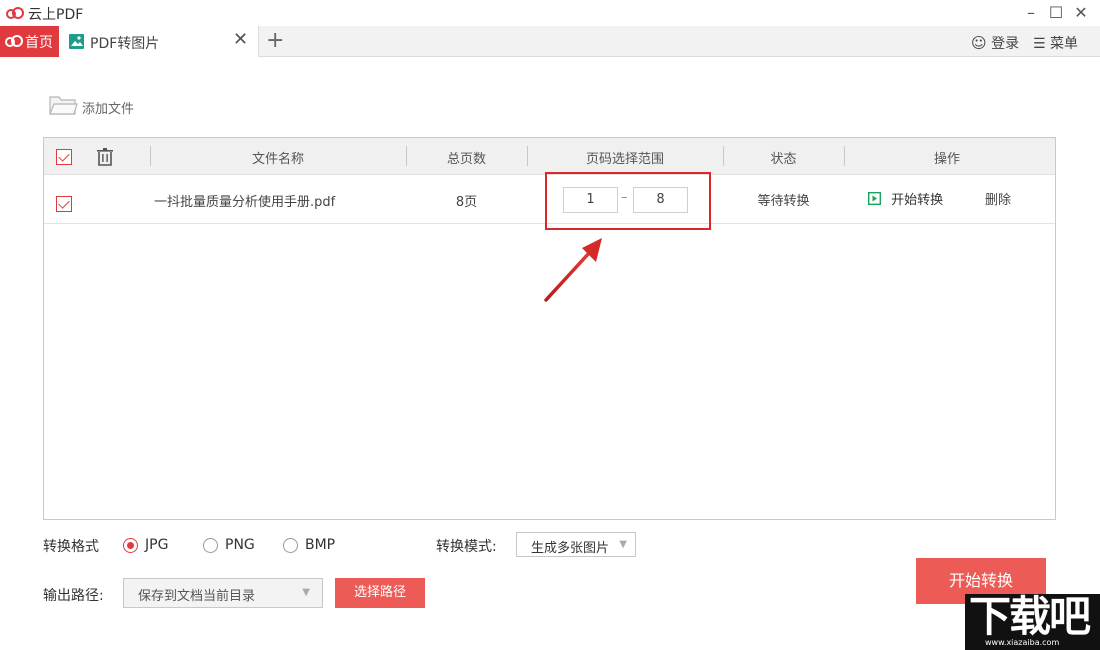 The width and height of the screenshot is (1100, 650). I want to click on mode-select: 生成多张图片 ▼, so click(576, 544).